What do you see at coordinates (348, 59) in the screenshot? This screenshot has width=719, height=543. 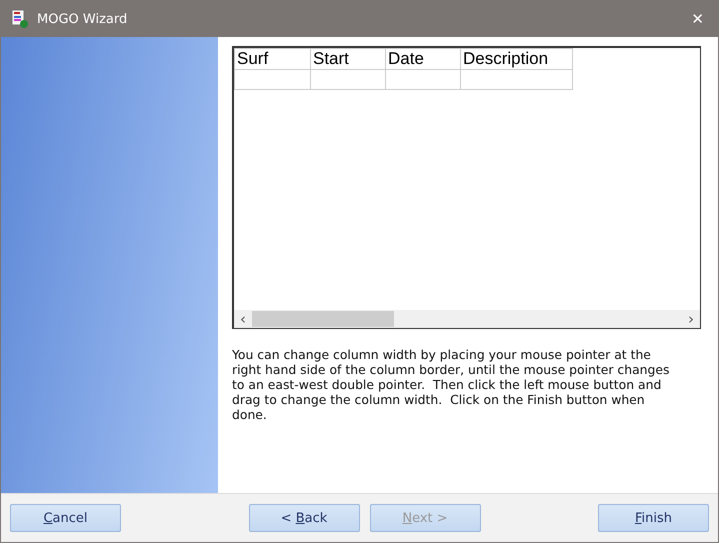 I see `column-header: Start` at bounding box center [348, 59].